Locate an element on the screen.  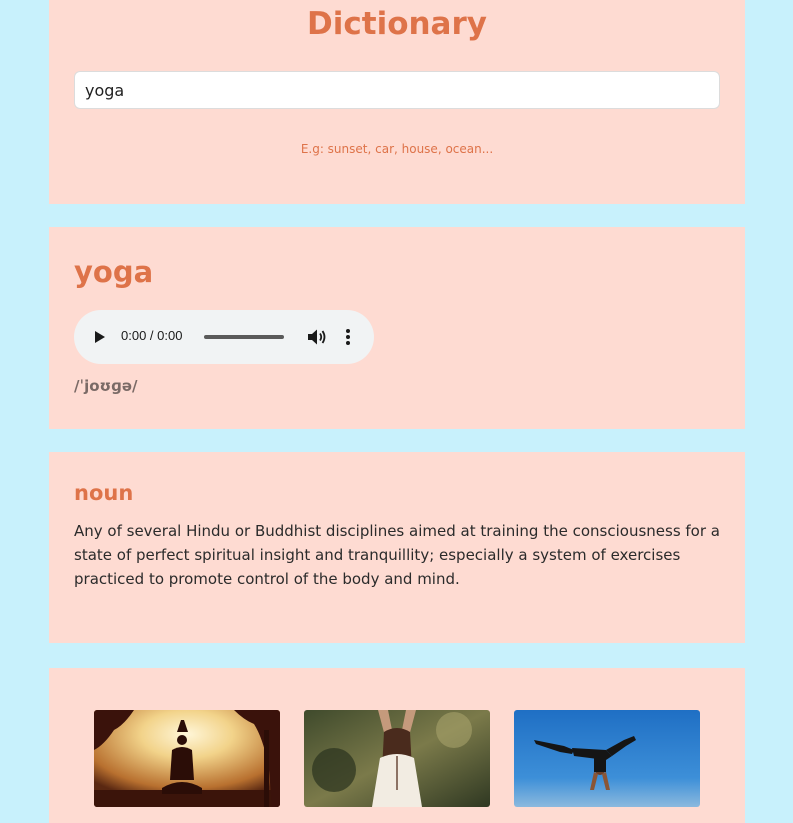
page-title: Dictionary is located at coordinates (397, 24).